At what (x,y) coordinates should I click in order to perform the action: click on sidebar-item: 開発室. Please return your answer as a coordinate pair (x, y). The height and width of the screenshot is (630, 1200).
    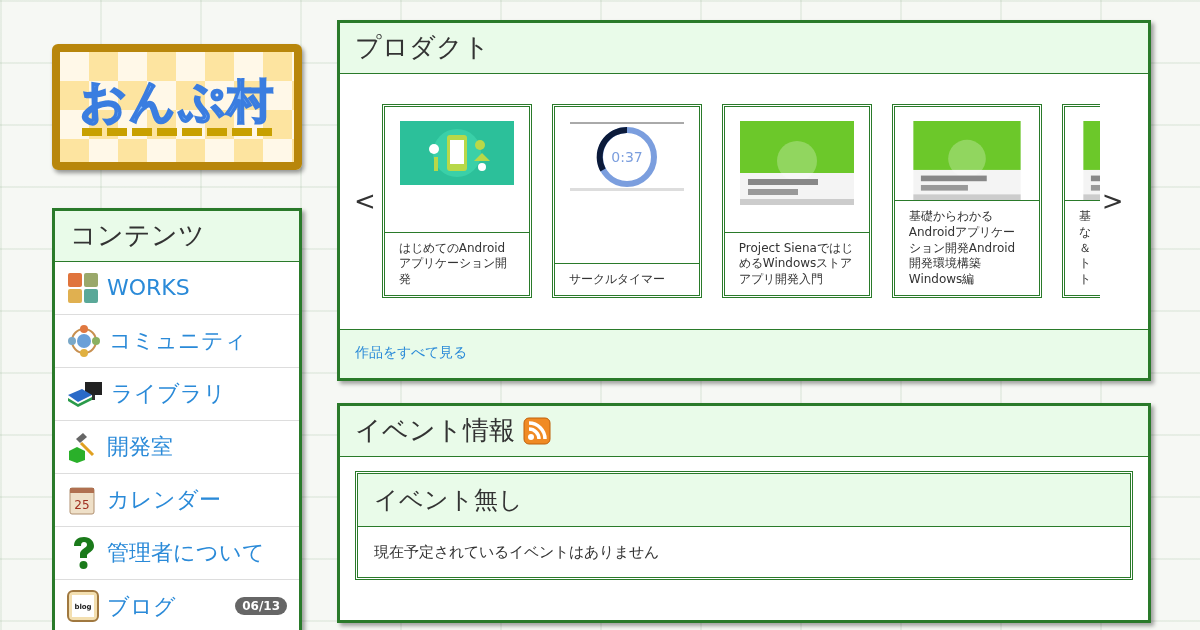
    Looking at the image, I should click on (177, 447).